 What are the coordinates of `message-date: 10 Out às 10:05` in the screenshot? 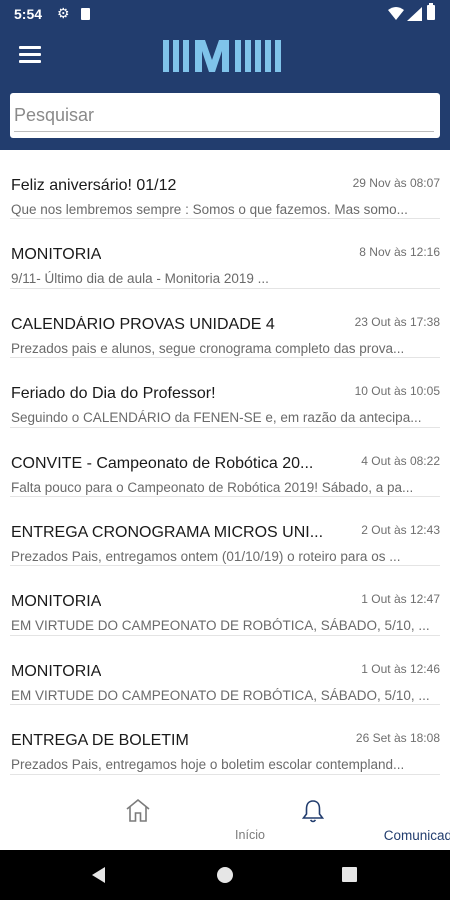 It's located at (397, 391).